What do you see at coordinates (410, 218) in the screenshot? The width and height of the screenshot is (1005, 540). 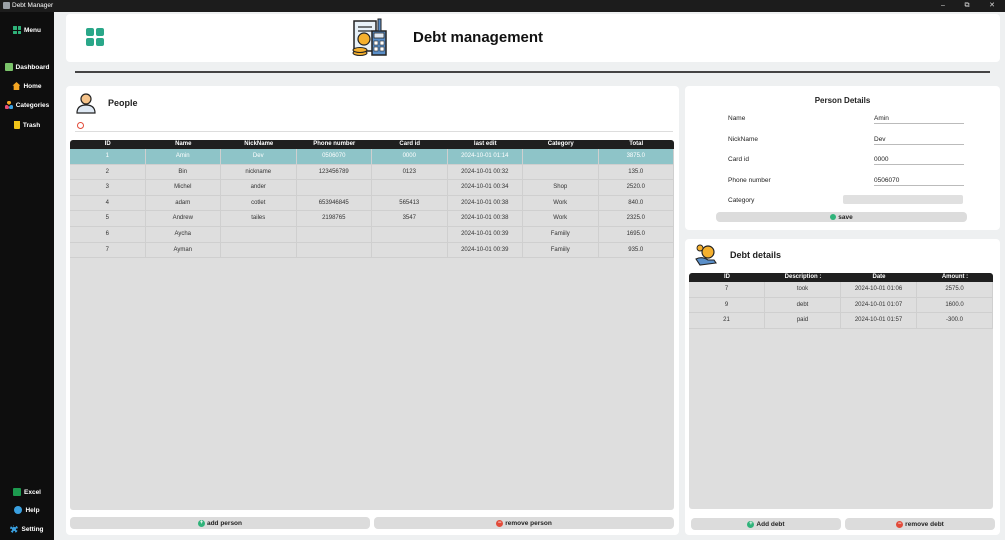 I see `table-cell: 3547` at bounding box center [410, 218].